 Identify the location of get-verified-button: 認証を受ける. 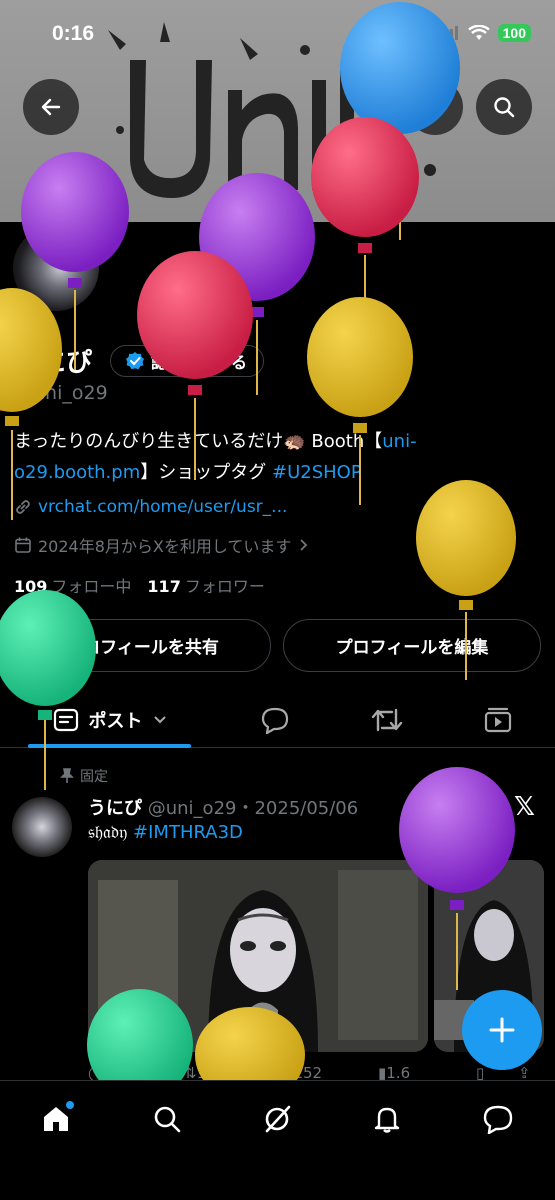
(187, 360).